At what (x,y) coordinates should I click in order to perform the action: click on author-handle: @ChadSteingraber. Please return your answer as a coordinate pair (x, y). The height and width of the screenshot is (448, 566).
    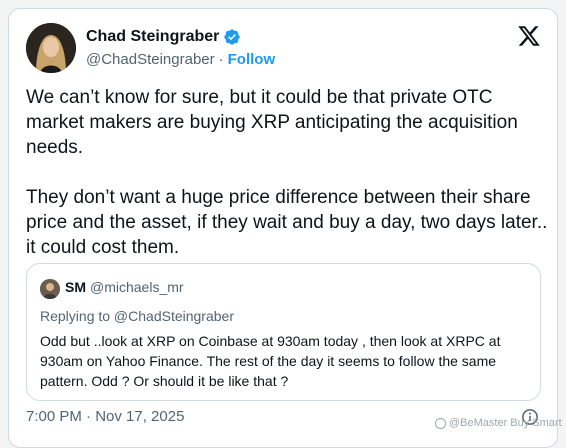
    Looking at the image, I should click on (150, 59).